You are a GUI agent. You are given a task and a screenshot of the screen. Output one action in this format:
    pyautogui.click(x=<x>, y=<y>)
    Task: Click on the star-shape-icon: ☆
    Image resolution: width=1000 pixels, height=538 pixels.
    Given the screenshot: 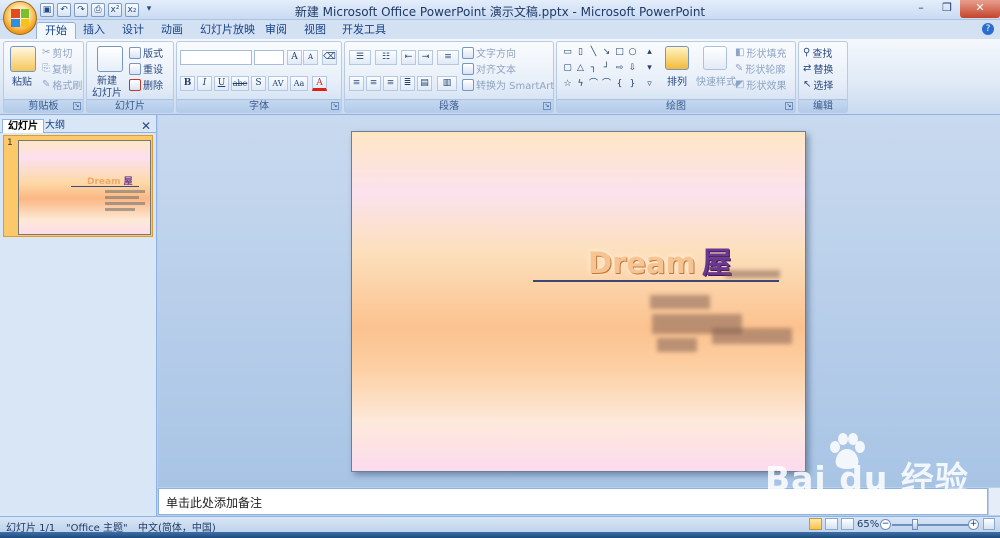 What is the action you would take?
    pyautogui.click(x=567, y=84)
    